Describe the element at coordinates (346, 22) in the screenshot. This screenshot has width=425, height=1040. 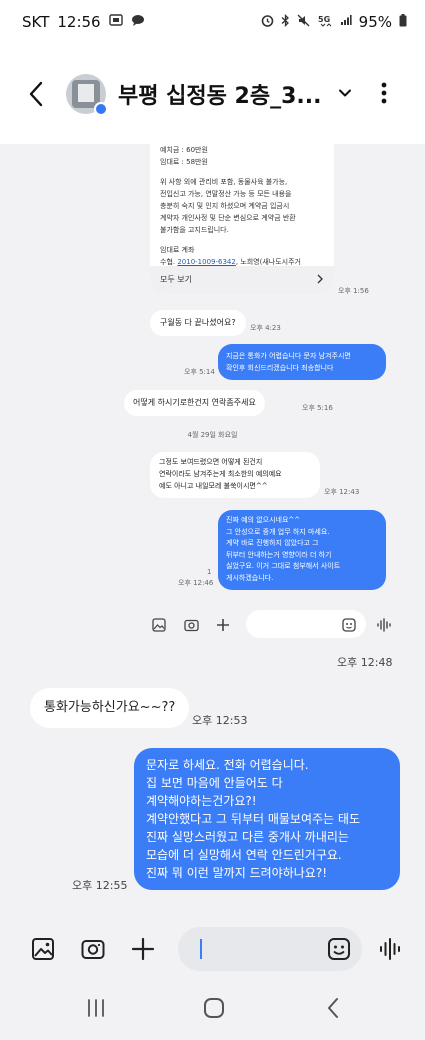
I see `signal-icon` at that location.